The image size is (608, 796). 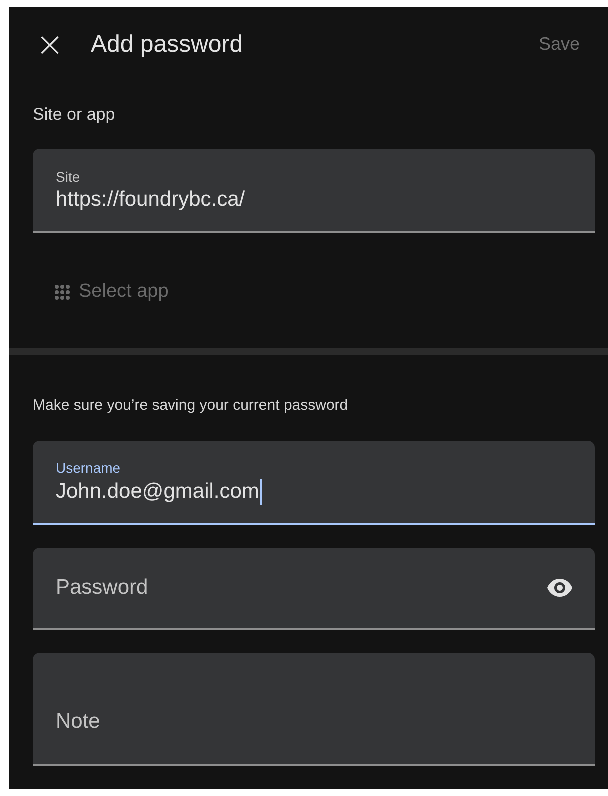 What do you see at coordinates (103, 588) in the screenshot?
I see `field-placeholder: Password` at bounding box center [103, 588].